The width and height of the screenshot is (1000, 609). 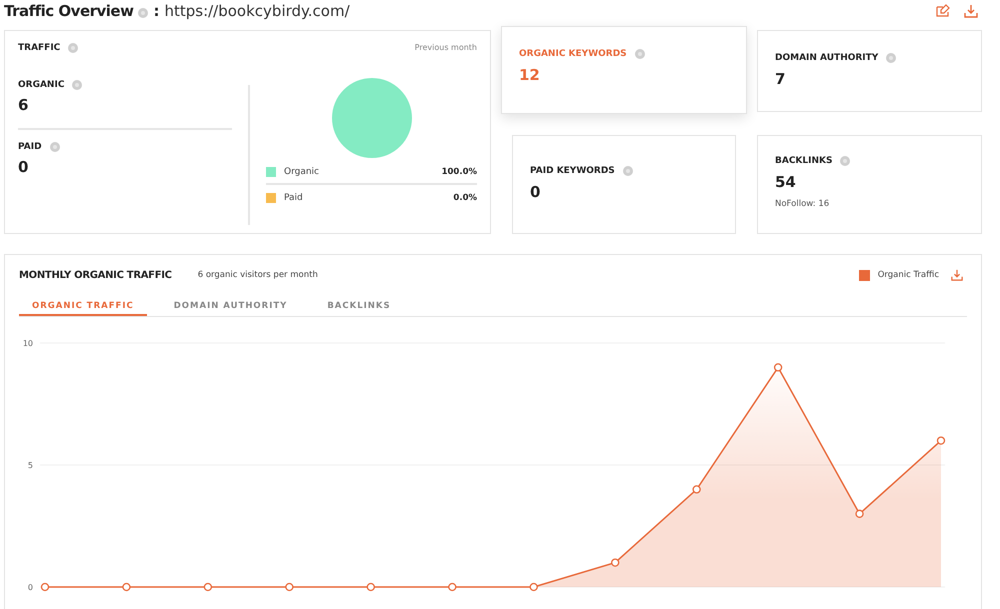 I want to click on stat-card: DOMAIN AUTHORITY 7, so click(x=869, y=71).